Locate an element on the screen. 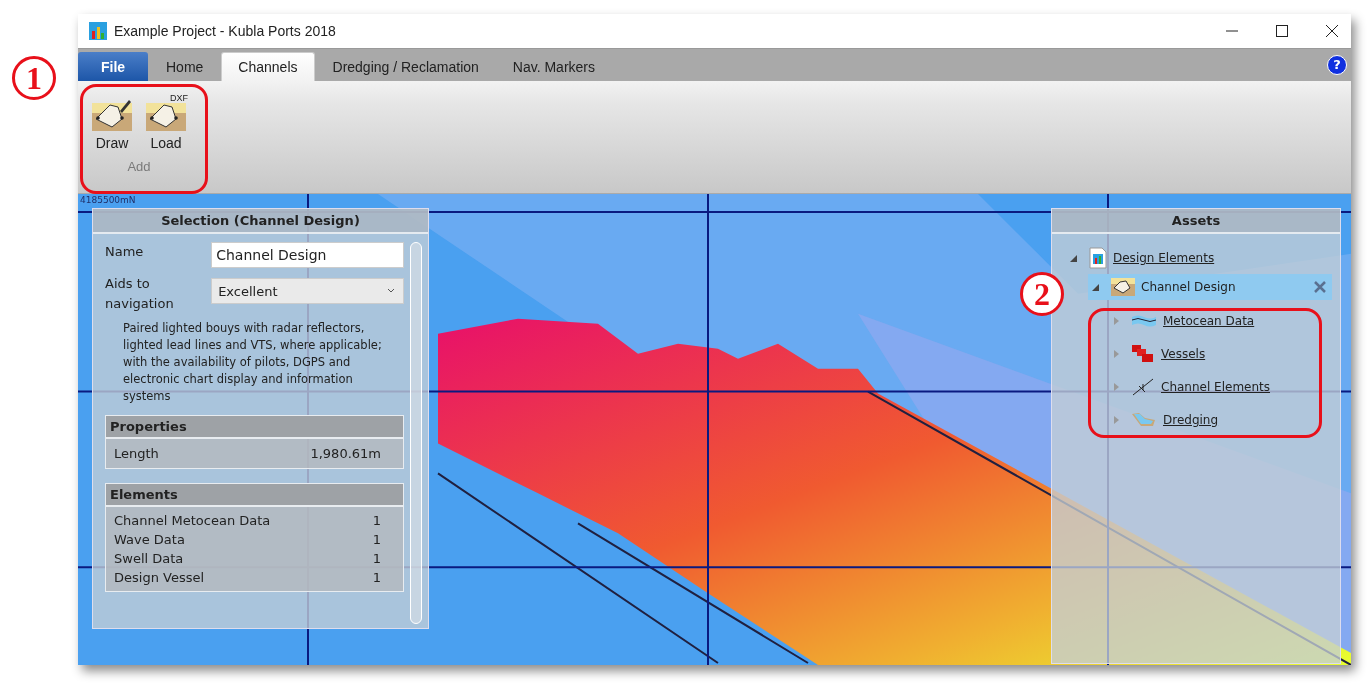  callout-number: 1 is located at coordinates (34, 78).